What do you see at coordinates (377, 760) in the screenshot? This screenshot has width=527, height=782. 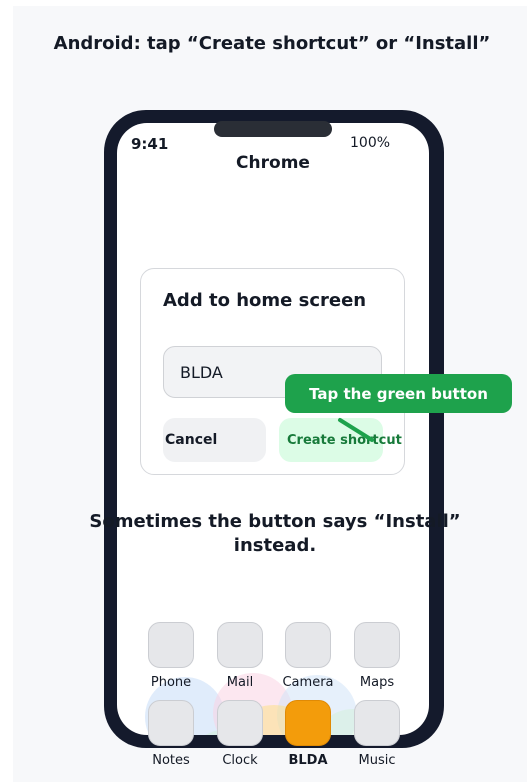 I see `app-label-music: Music` at bounding box center [377, 760].